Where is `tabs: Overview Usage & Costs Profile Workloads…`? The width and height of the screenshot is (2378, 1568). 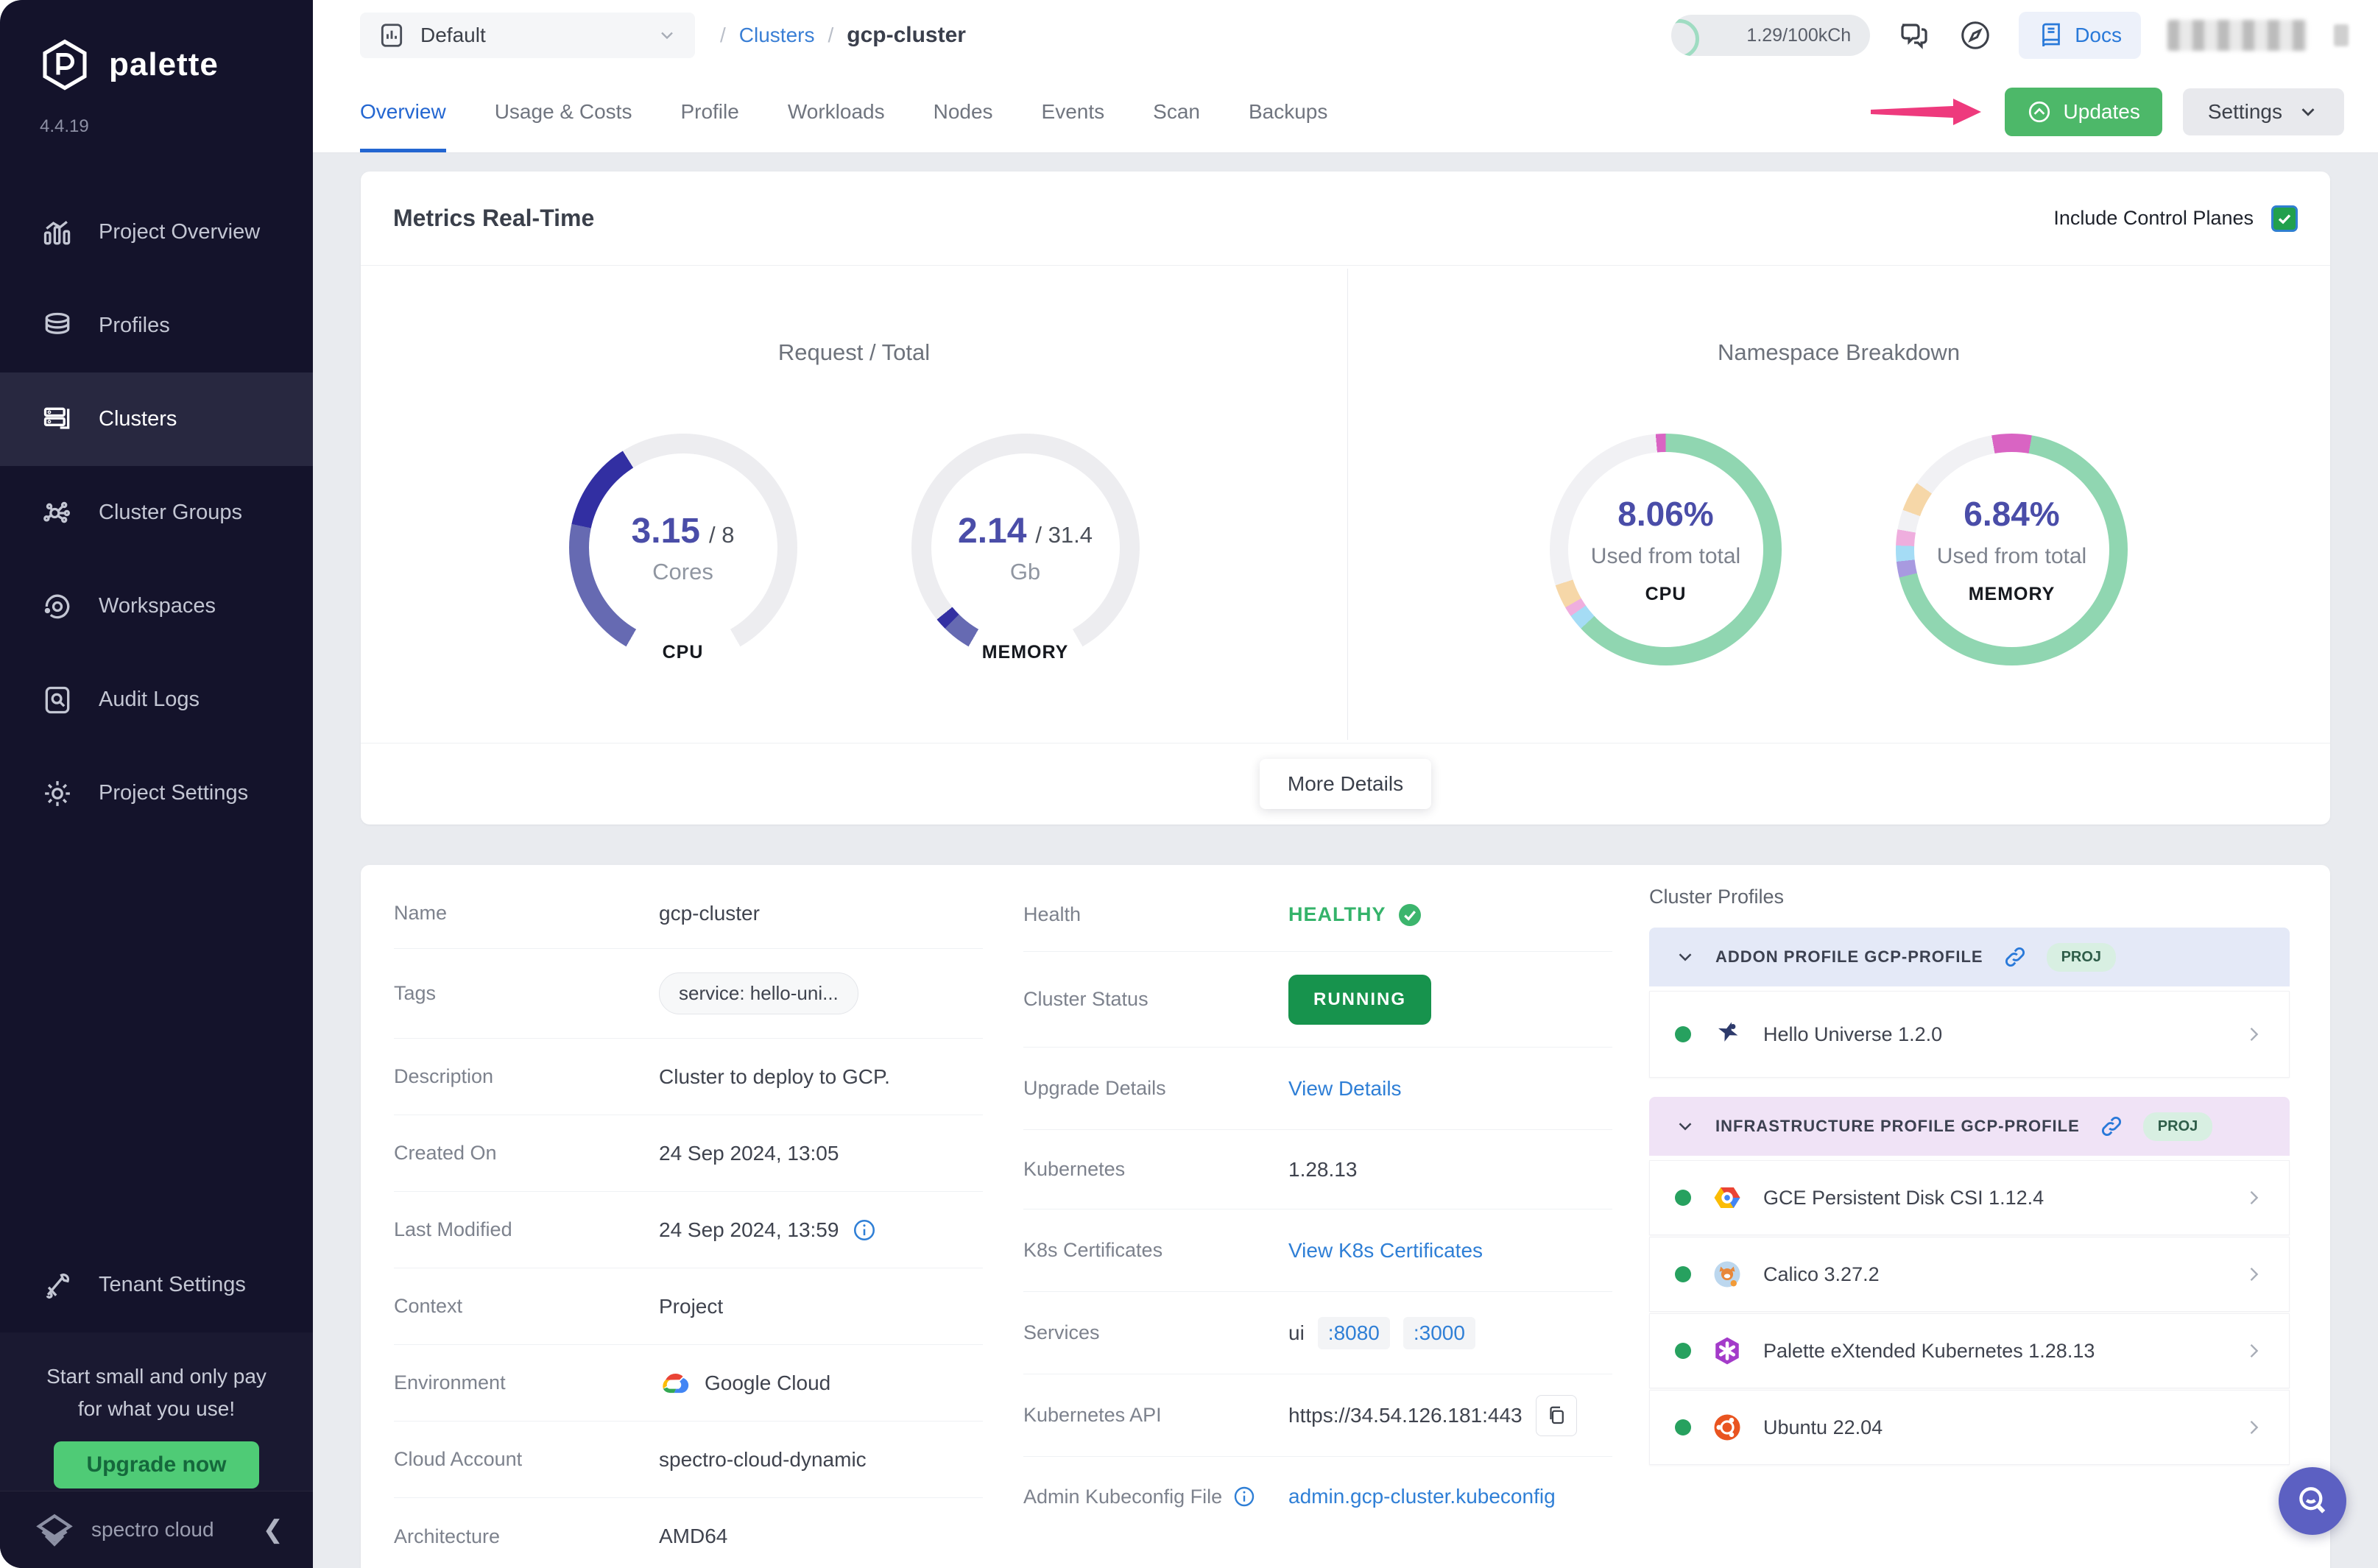
tabs: Overview Usage & Costs Profile Workloads… is located at coordinates (843, 112).